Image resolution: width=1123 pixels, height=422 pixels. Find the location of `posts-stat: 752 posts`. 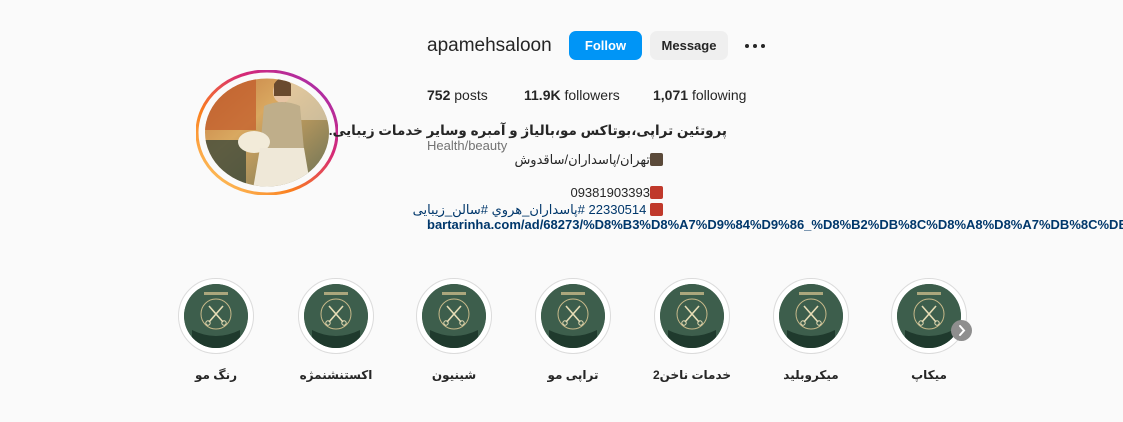

posts-stat: 752 posts is located at coordinates (457, 95).